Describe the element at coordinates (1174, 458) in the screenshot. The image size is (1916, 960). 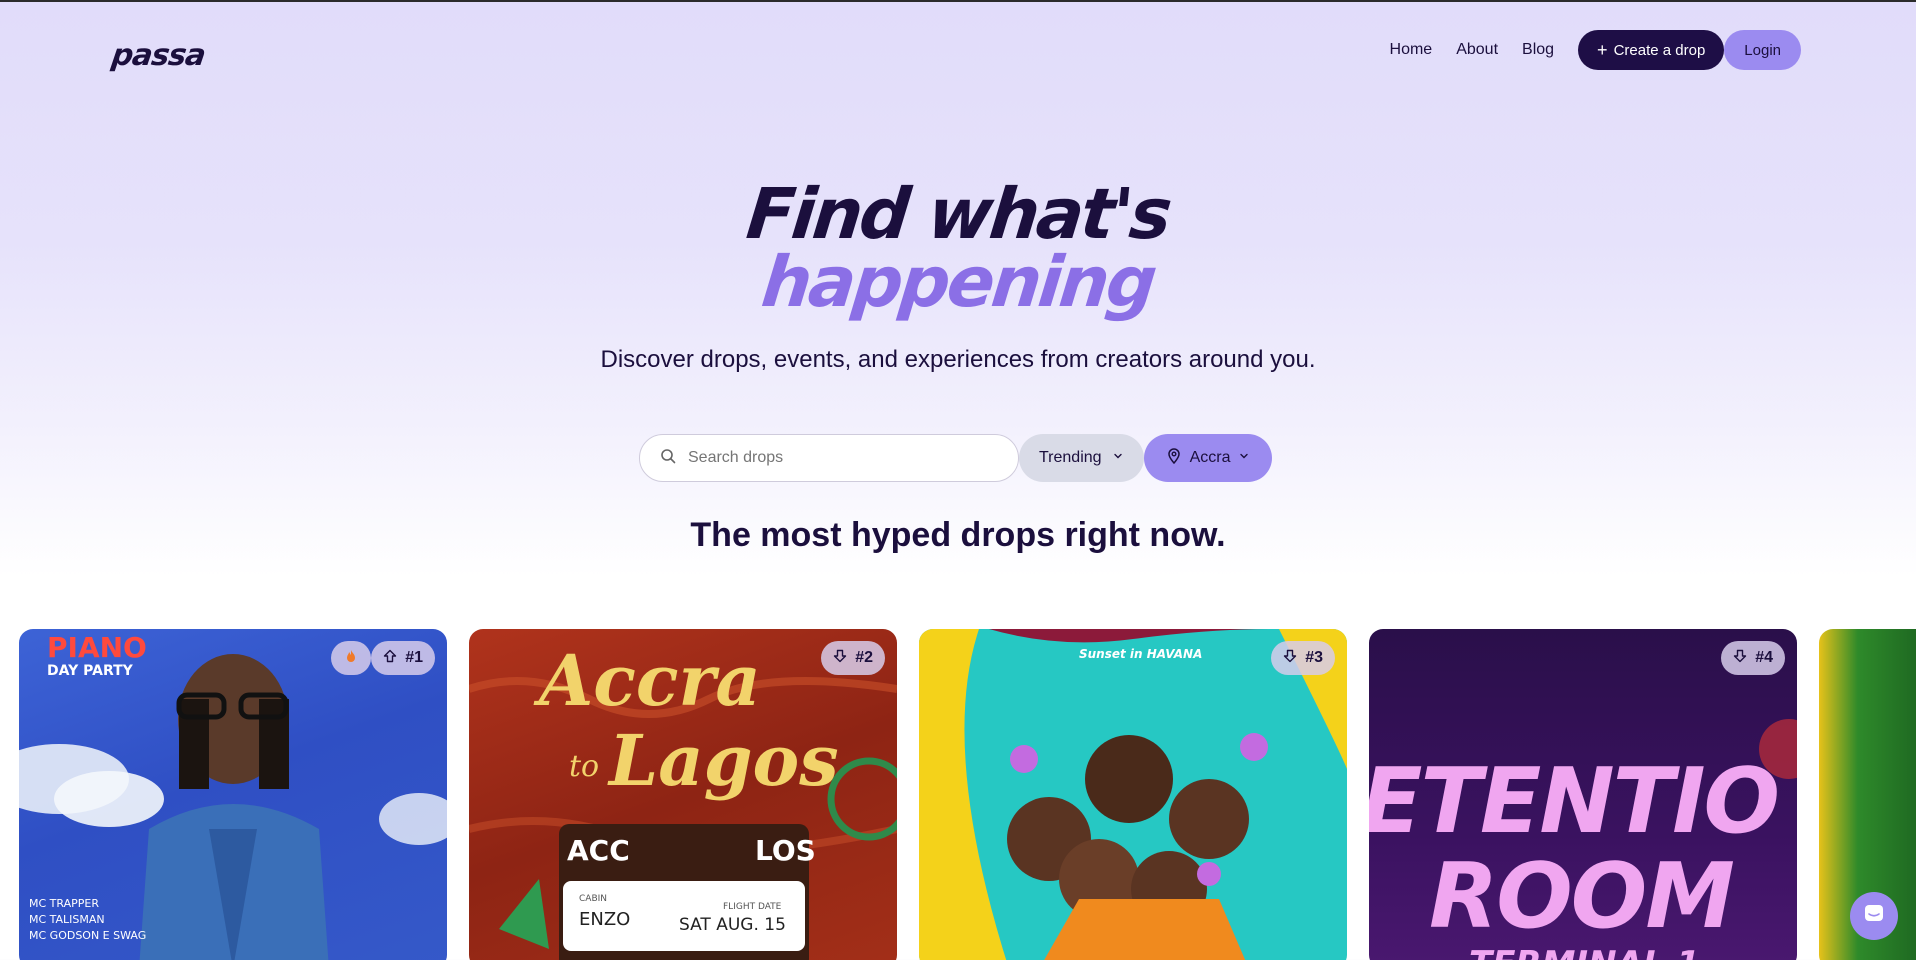
I see `map-pin-icon` at that location.